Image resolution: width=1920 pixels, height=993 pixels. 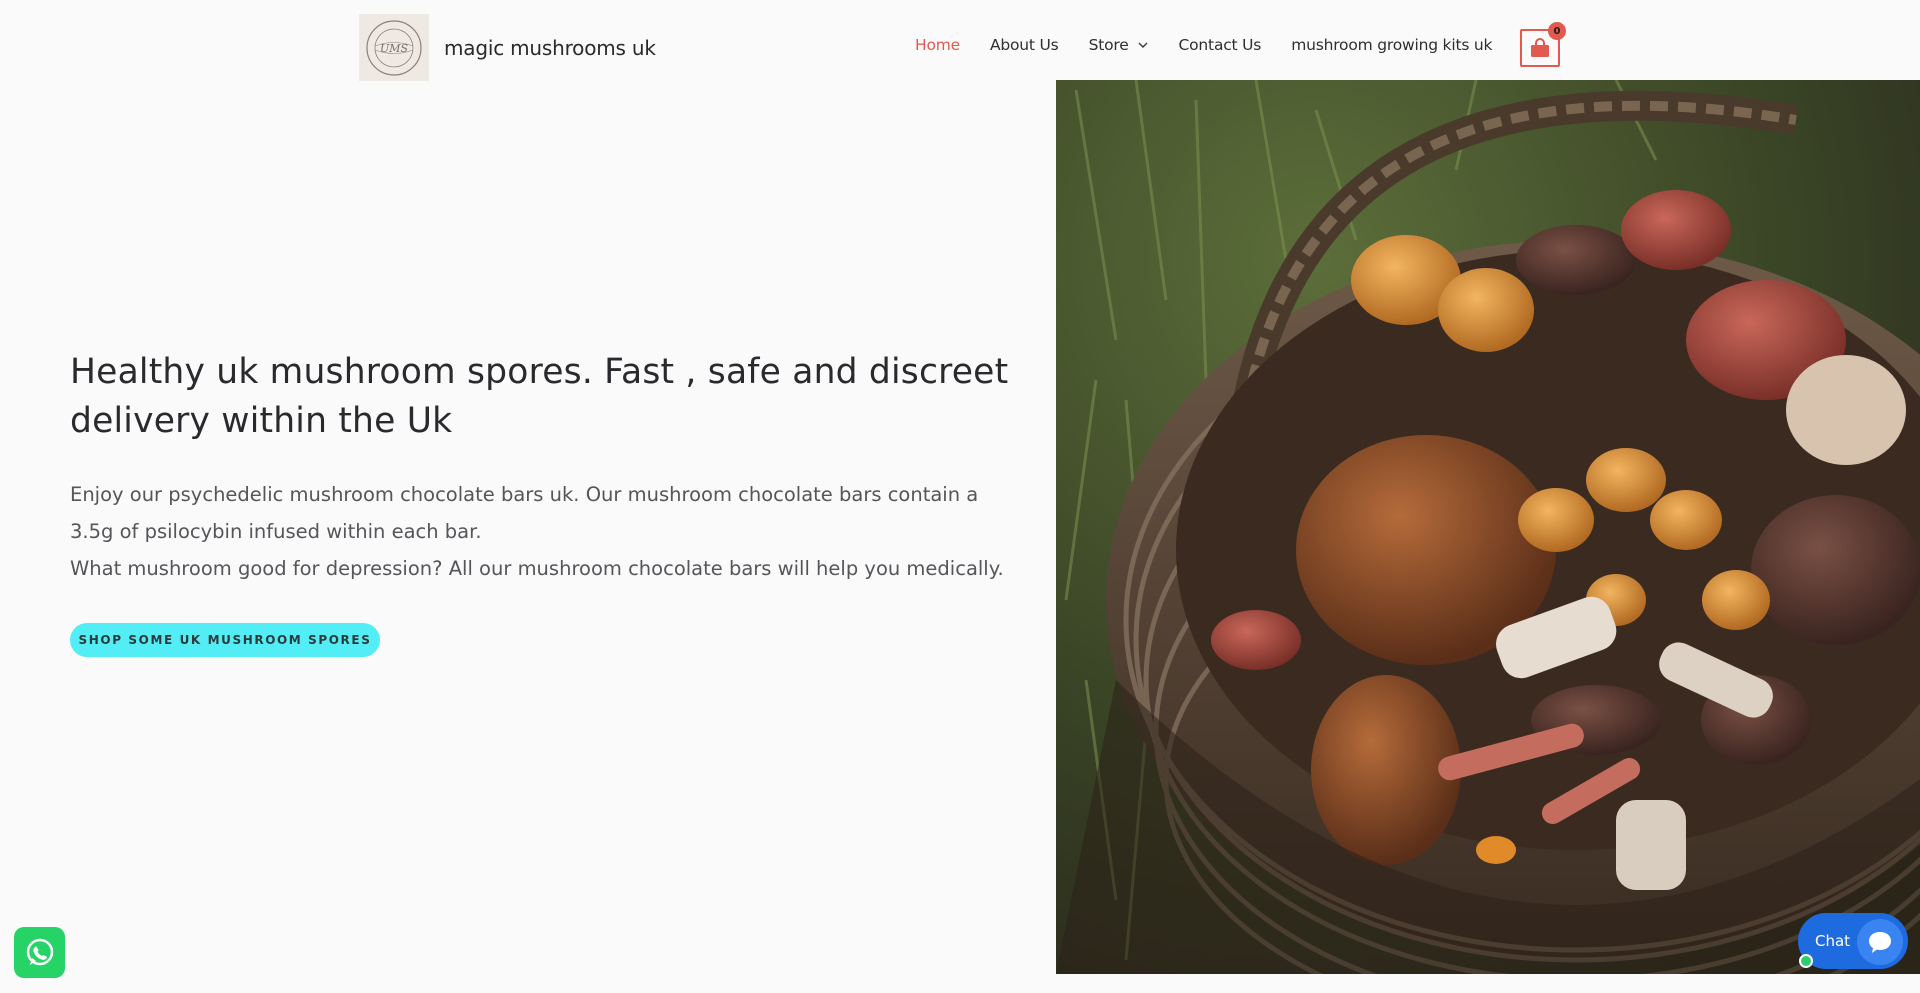 I want to click on whatsapp-button, so click(x=39, y=952).